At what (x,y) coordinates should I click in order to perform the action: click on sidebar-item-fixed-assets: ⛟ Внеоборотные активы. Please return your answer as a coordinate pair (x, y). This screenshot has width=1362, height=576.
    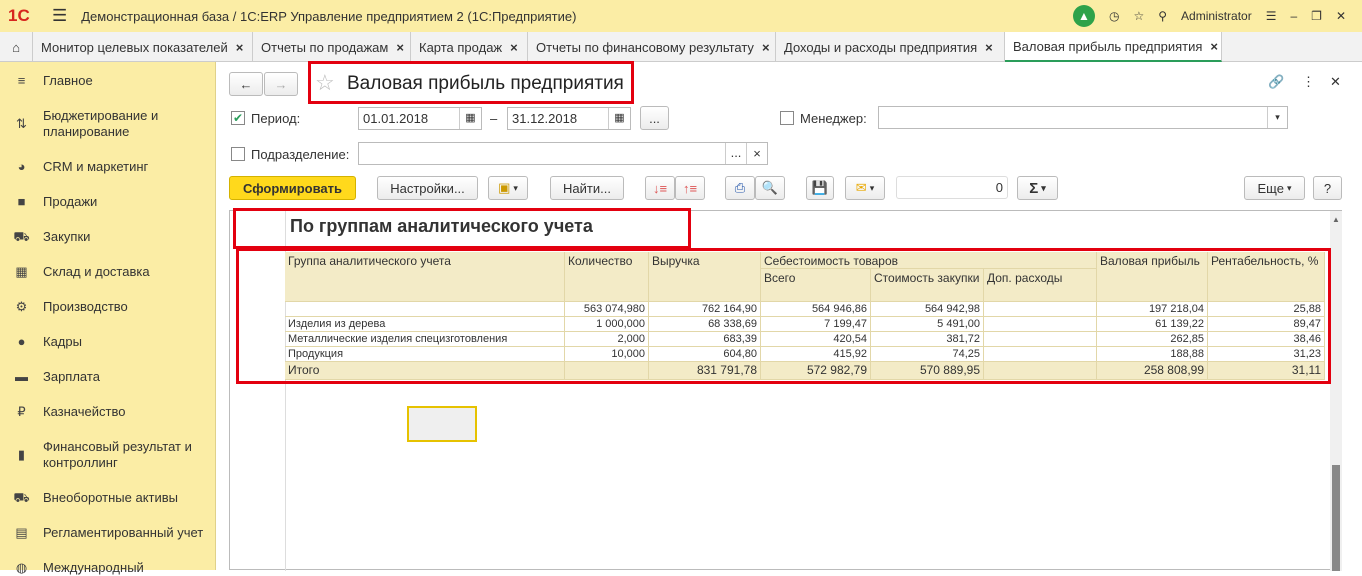
    Looking at the image, I should click on (108, 498).